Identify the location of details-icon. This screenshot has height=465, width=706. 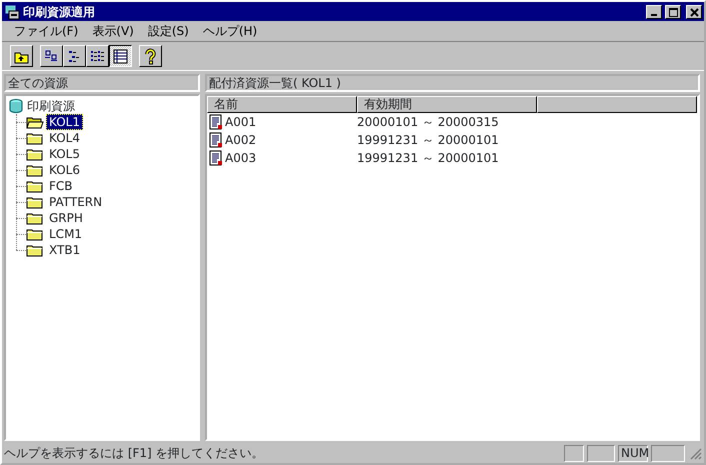
(120, 56).